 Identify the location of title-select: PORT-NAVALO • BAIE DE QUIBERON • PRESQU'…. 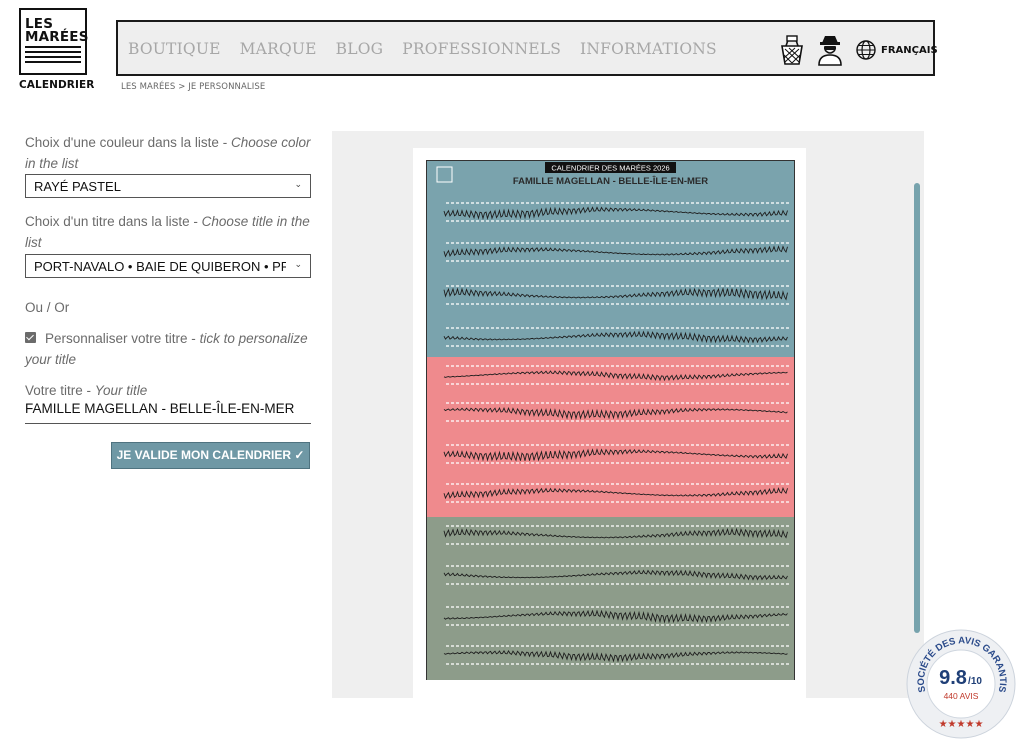
(168, 266).